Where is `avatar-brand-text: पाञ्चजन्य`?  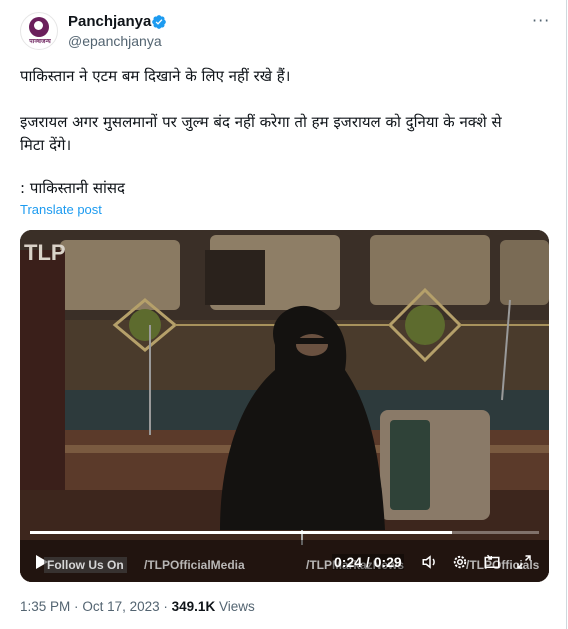
avatar-brand-text: पाञ्चजन्य is located at coordinates (40, 41).